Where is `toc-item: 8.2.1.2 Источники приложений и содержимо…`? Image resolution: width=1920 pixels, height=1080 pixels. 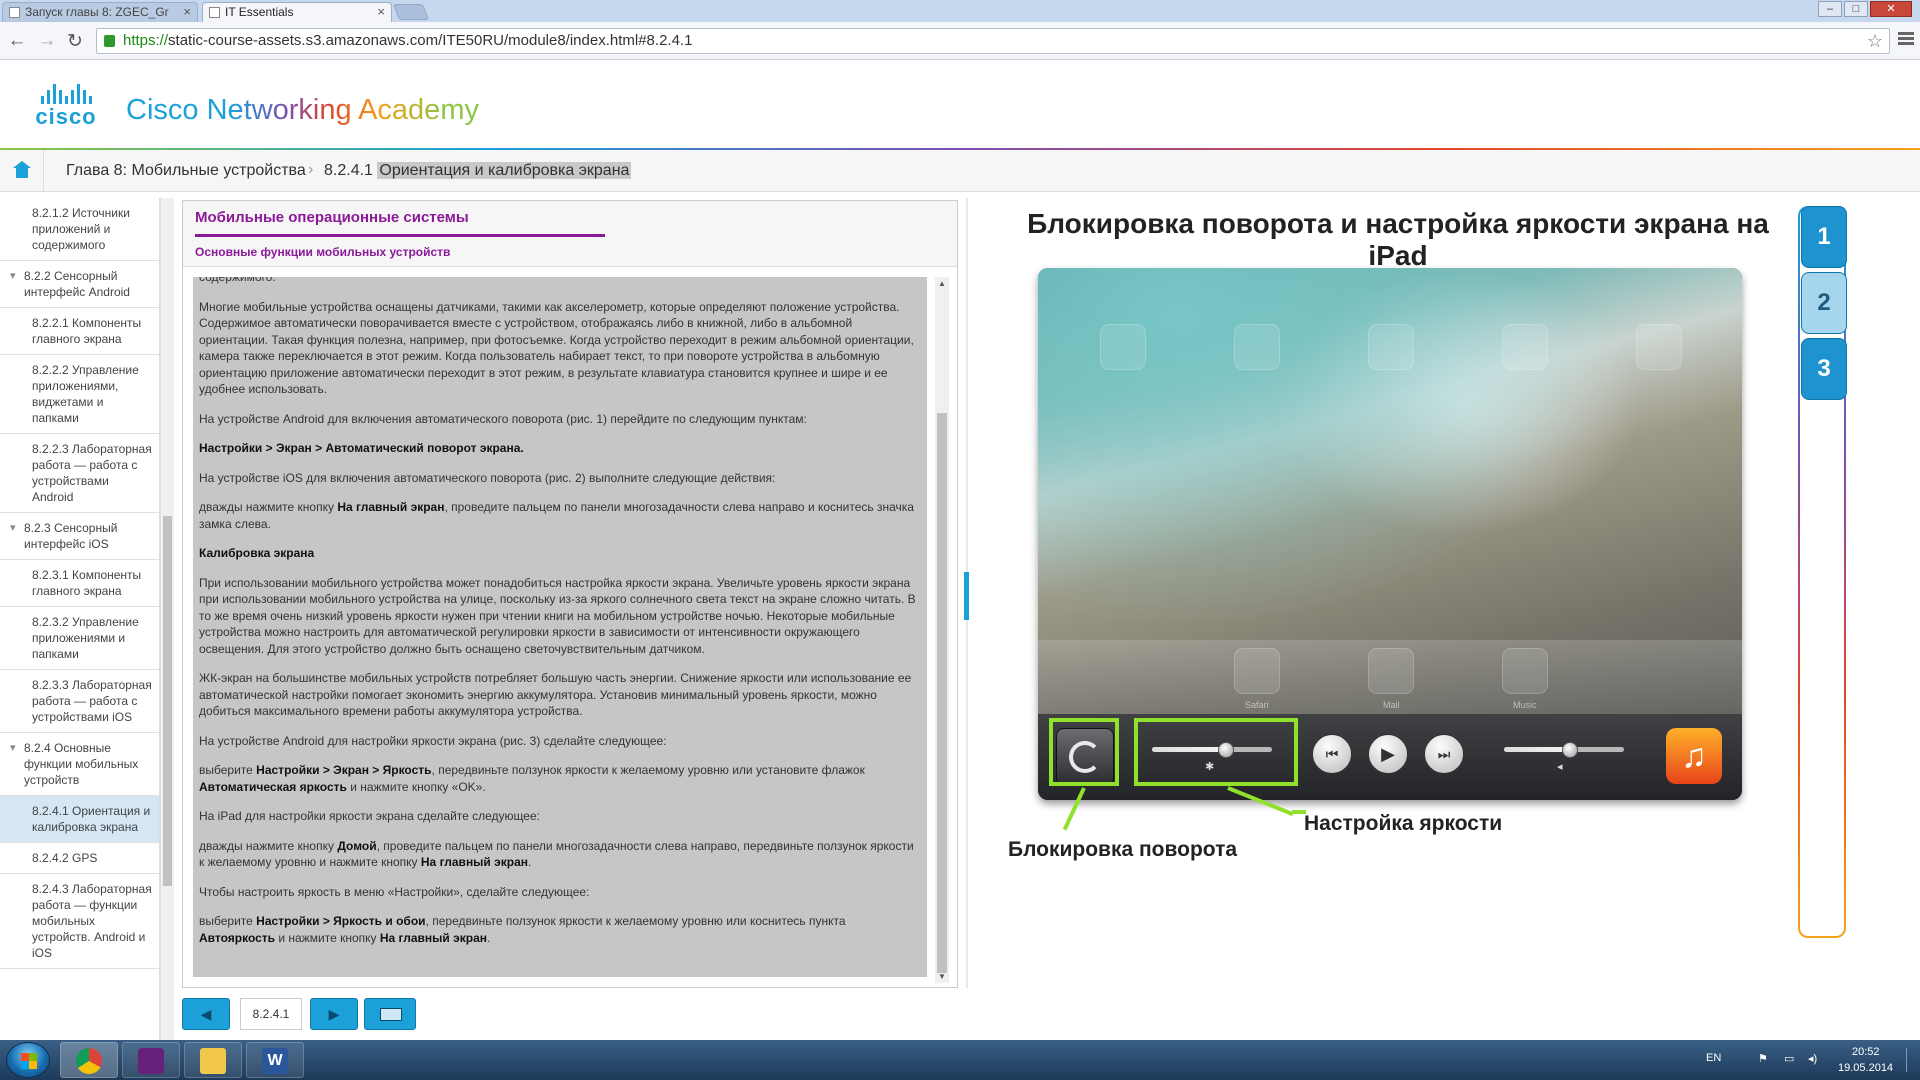 toc-item: 8.2.1.2 Источники приложений и содержимо… is located at coordinates (79, 229).